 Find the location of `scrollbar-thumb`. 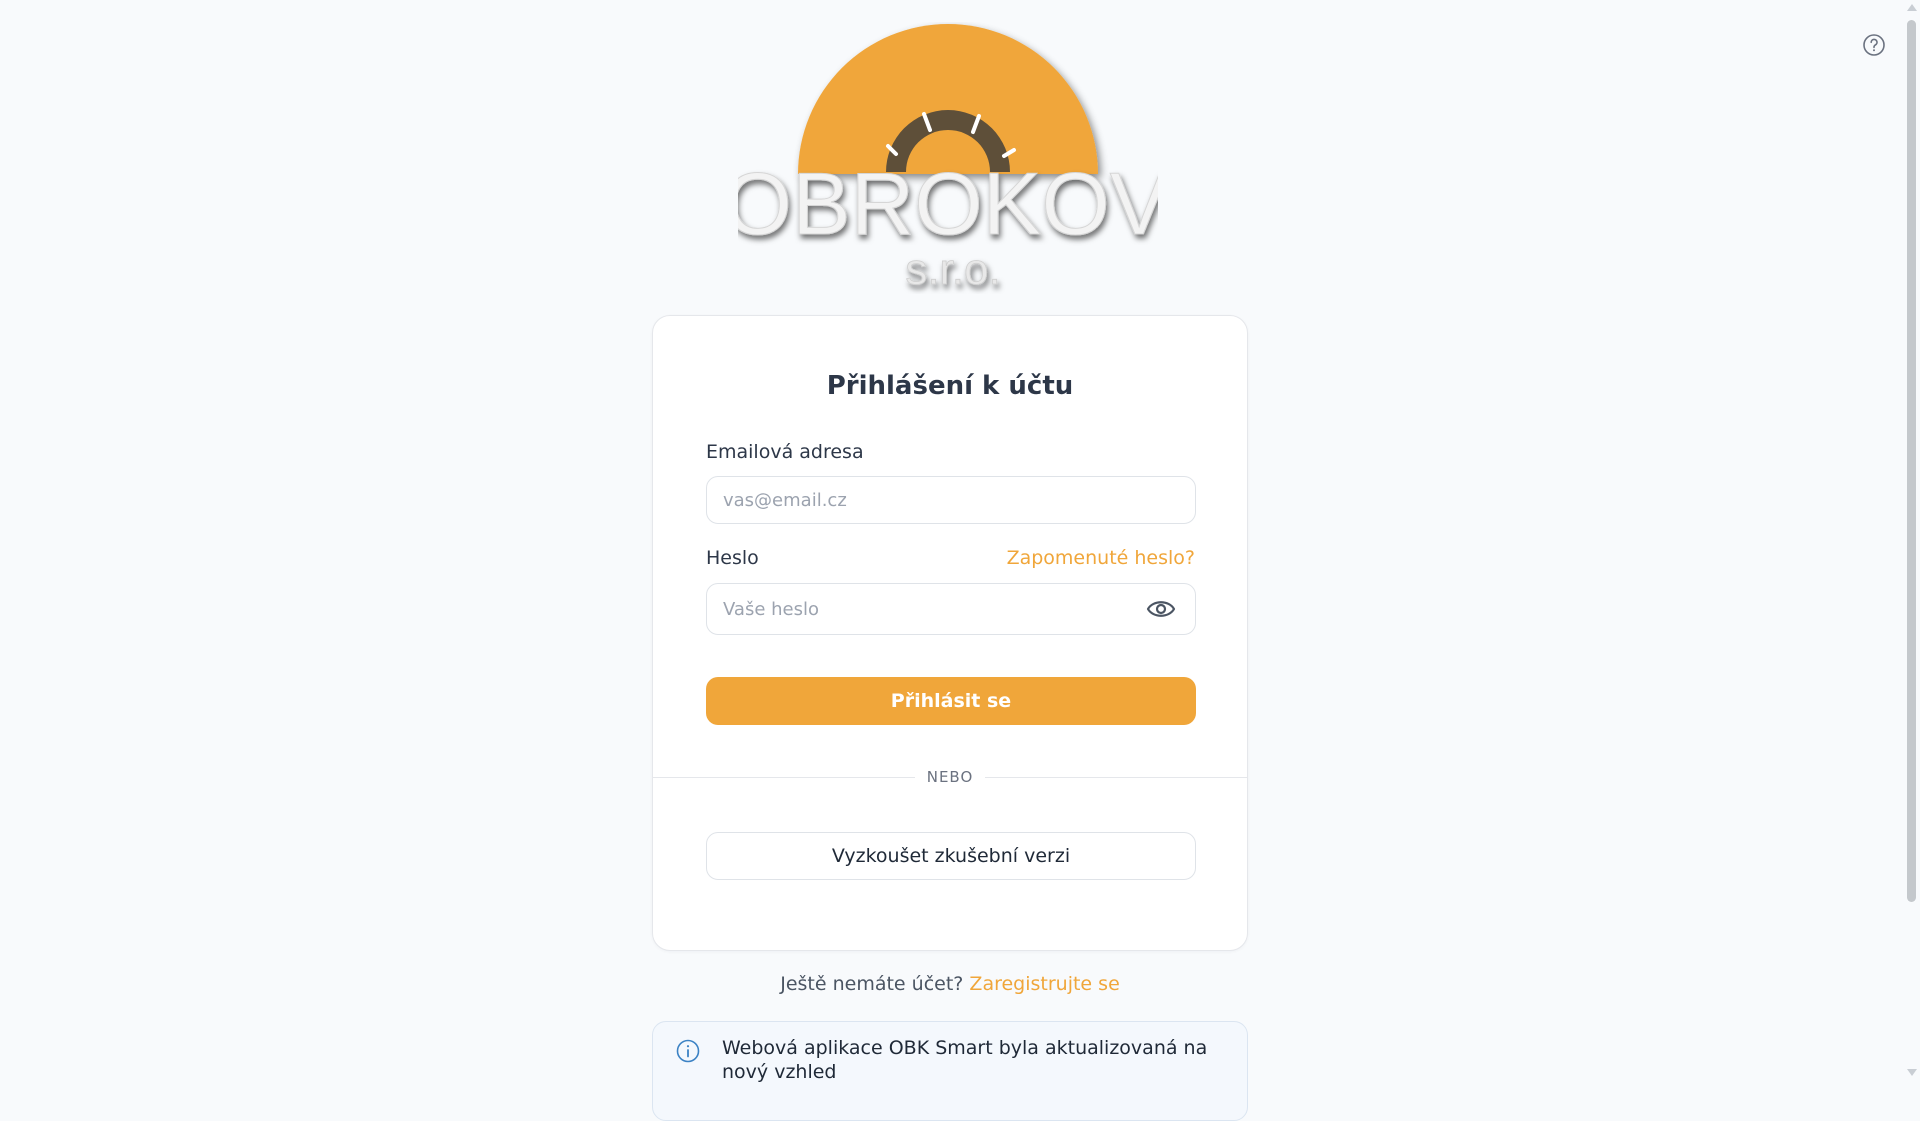

scrollbar-thumb is located at coordinates (1911, 461).